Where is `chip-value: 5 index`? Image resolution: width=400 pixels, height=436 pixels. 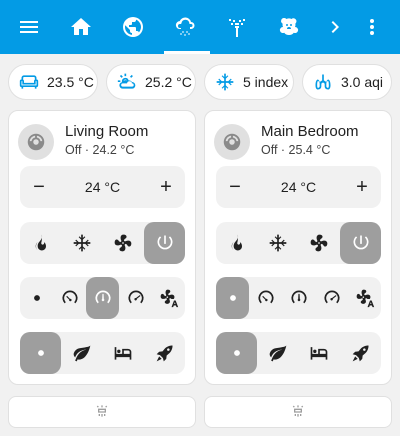 chip-value: 5 index is located at coordinates (266, 82).